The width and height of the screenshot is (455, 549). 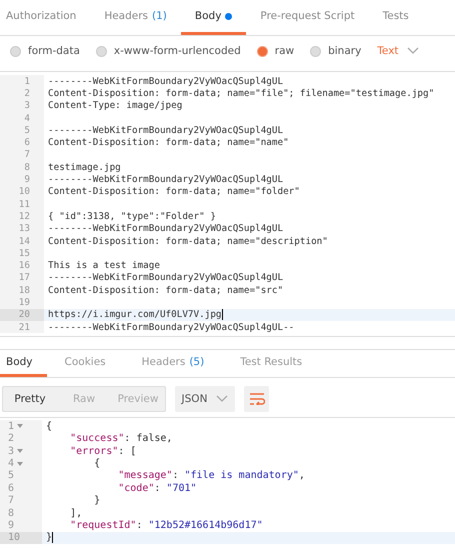 What do you see at coordinates (22, 228) in the screenshot?
I see `line-number: 13` at bounding box center [22, 228].